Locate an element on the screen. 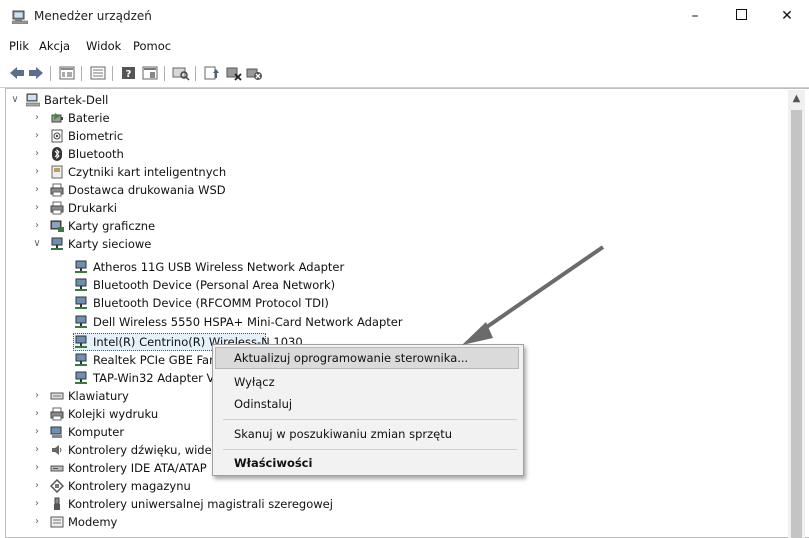  scan-icon is located at coordinates (181, 73).